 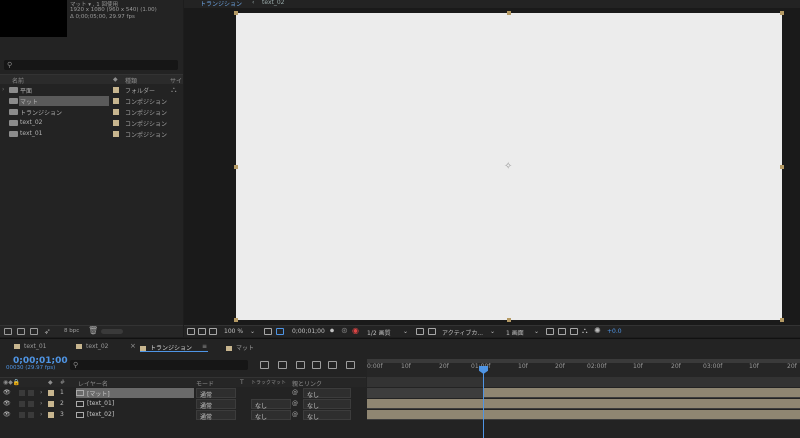 What do you see at coordinates (183, 404) in the screenshot?
I see `layer-row-2: 👁 › 2 [text_01] 通常 なし @ なし` at bounding box center [183, 404].